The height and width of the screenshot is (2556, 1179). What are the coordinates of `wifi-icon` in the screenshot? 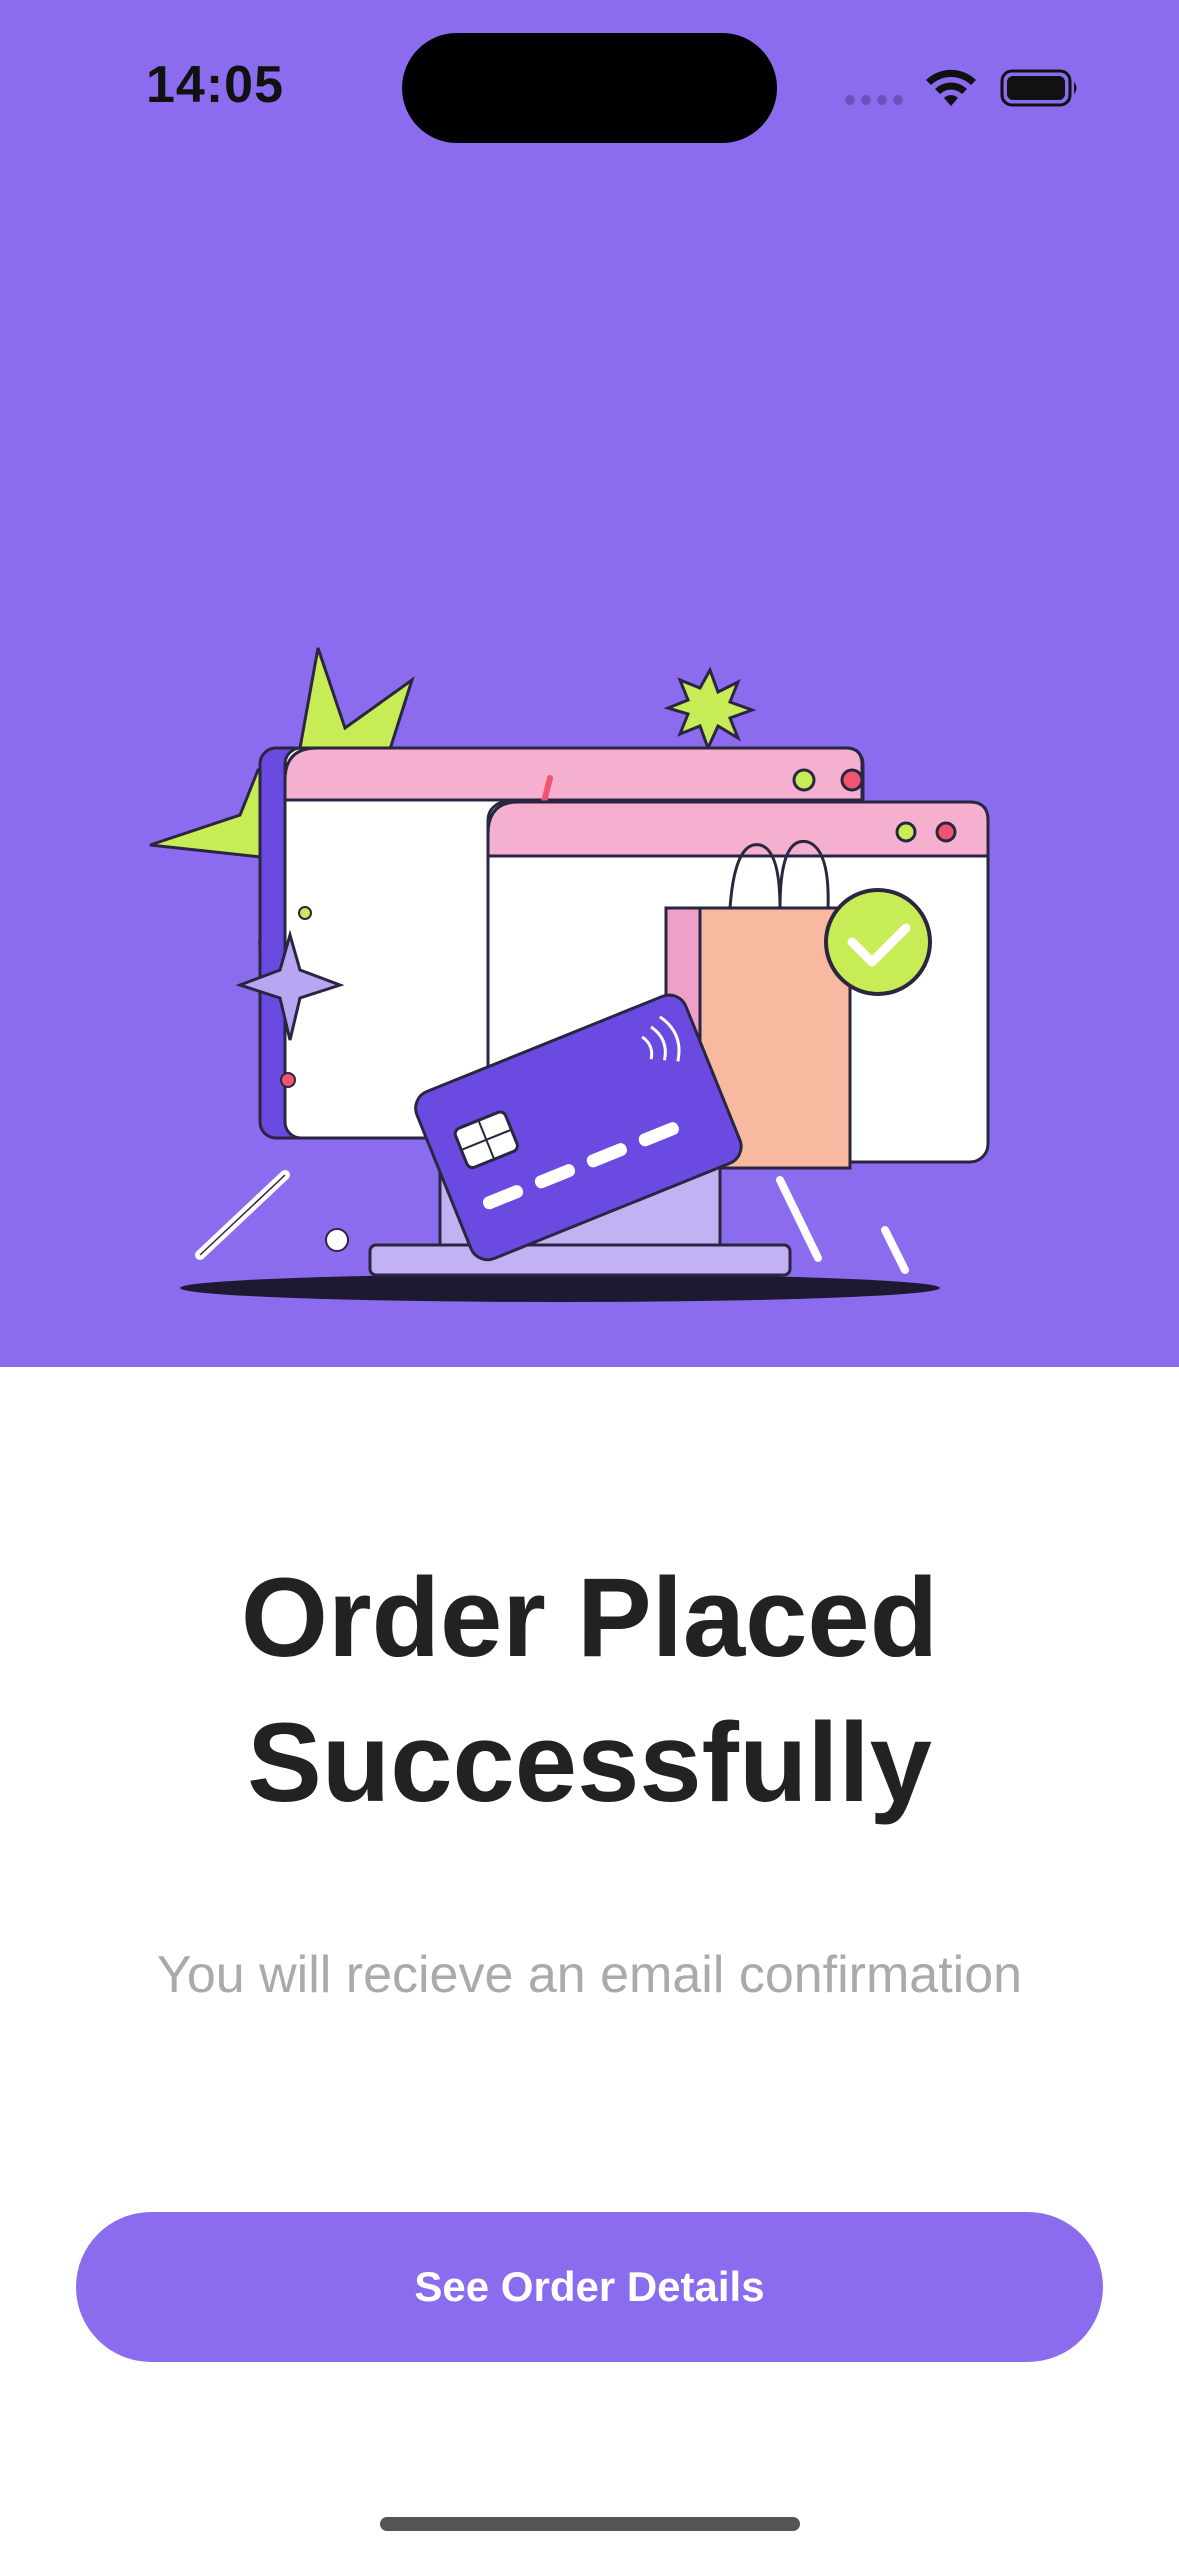 It's located at (951, 87).